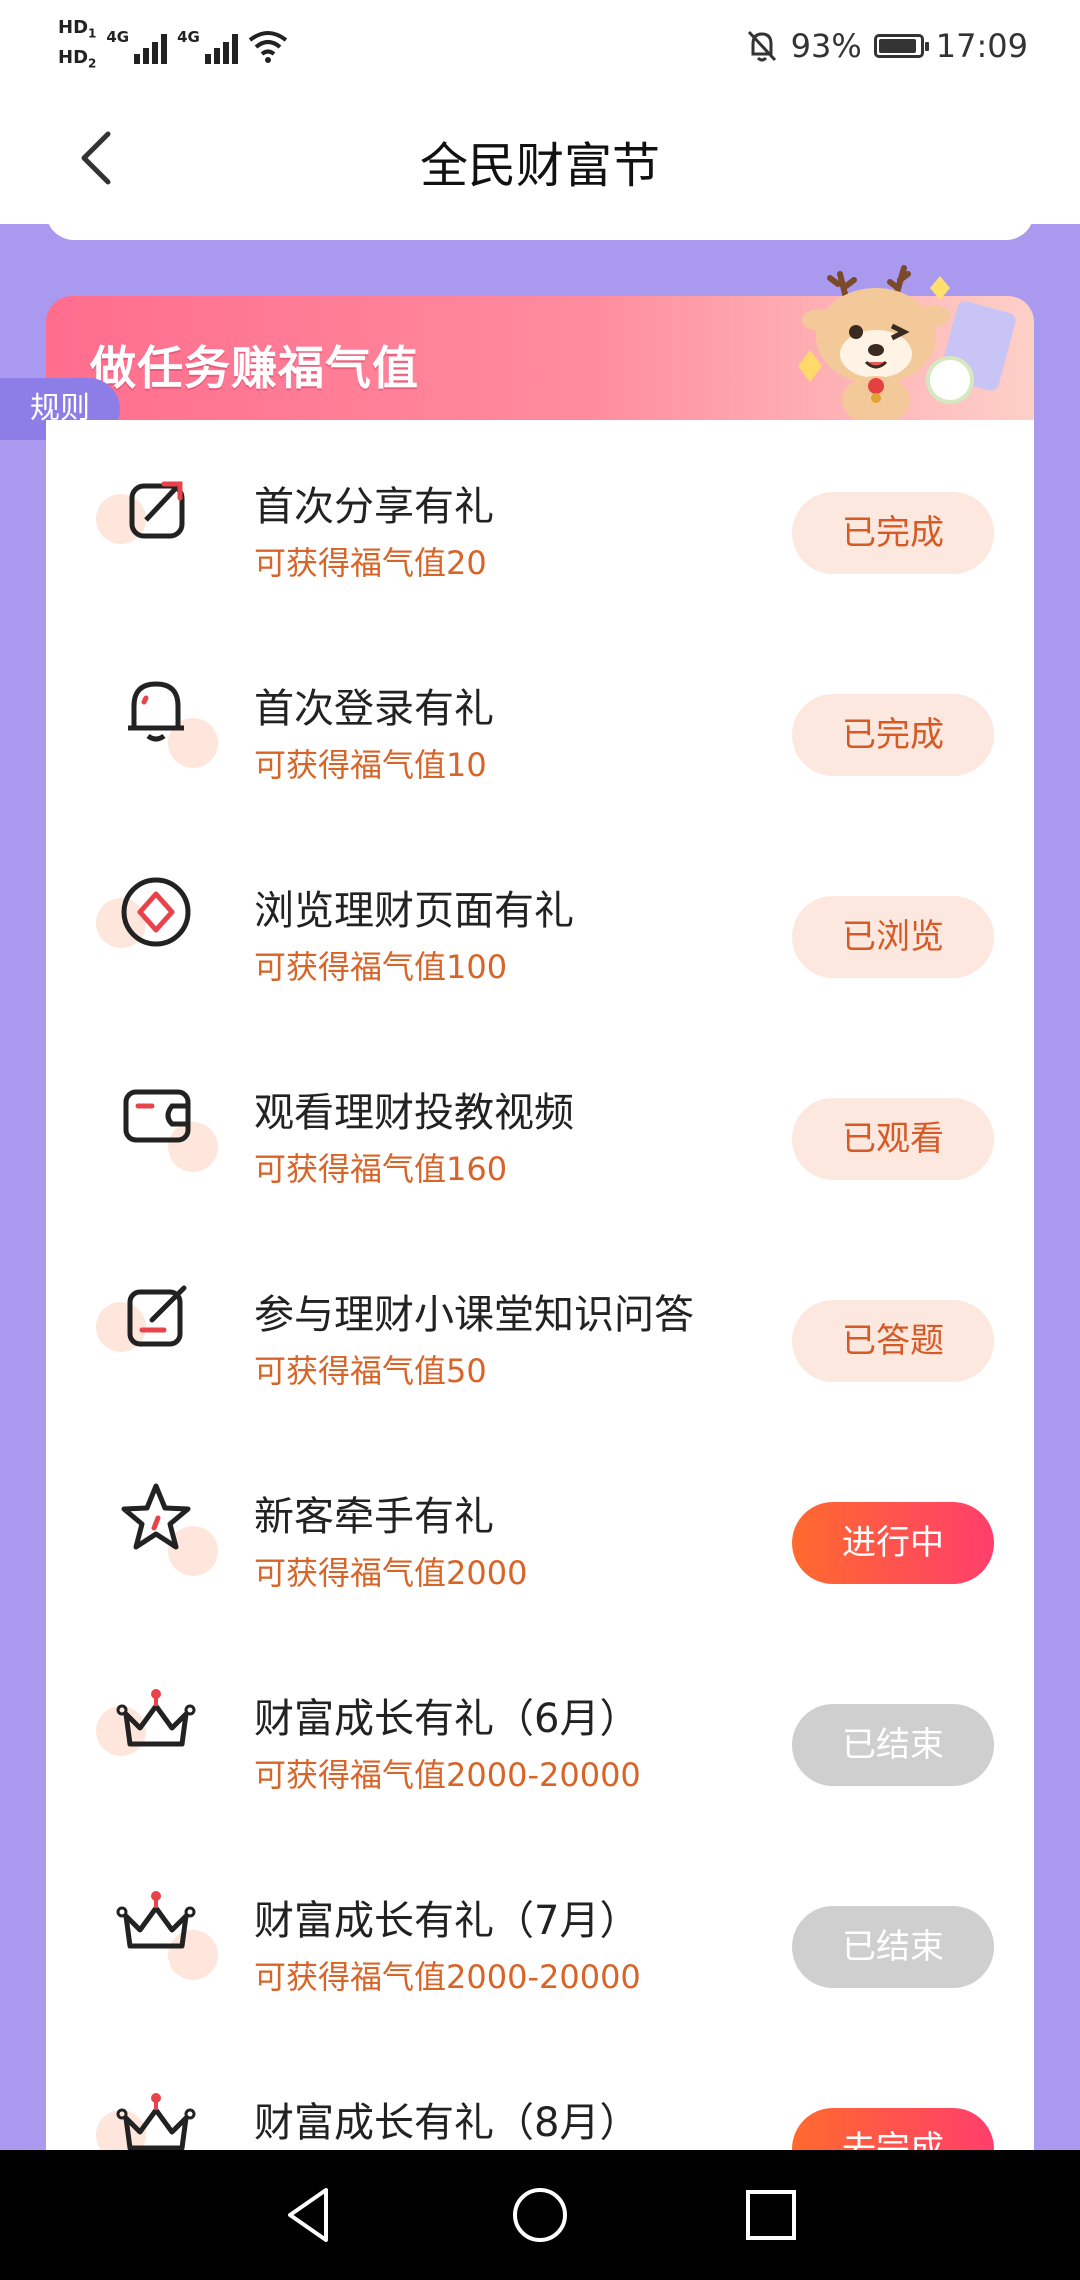 The height and width of the screenshot is (2280, 1080). I want to click on task-title: 首次登录有礼, so click(374, 709).